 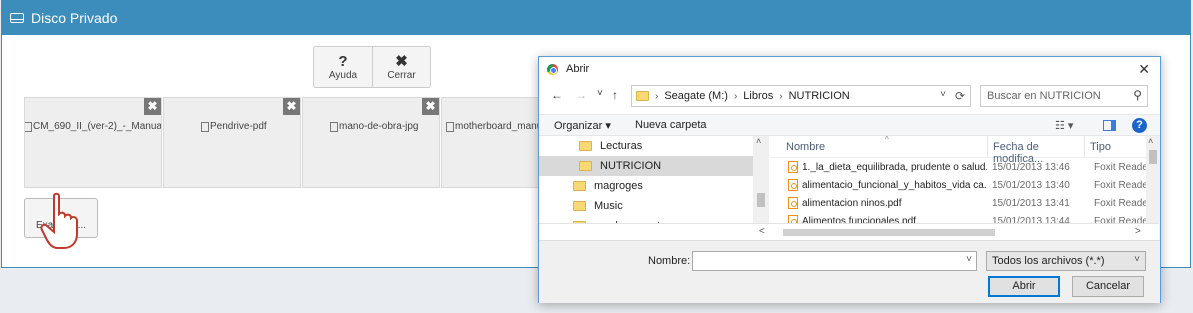 I want to click on dialog-title: Abrir, so click(x=578, y=69).